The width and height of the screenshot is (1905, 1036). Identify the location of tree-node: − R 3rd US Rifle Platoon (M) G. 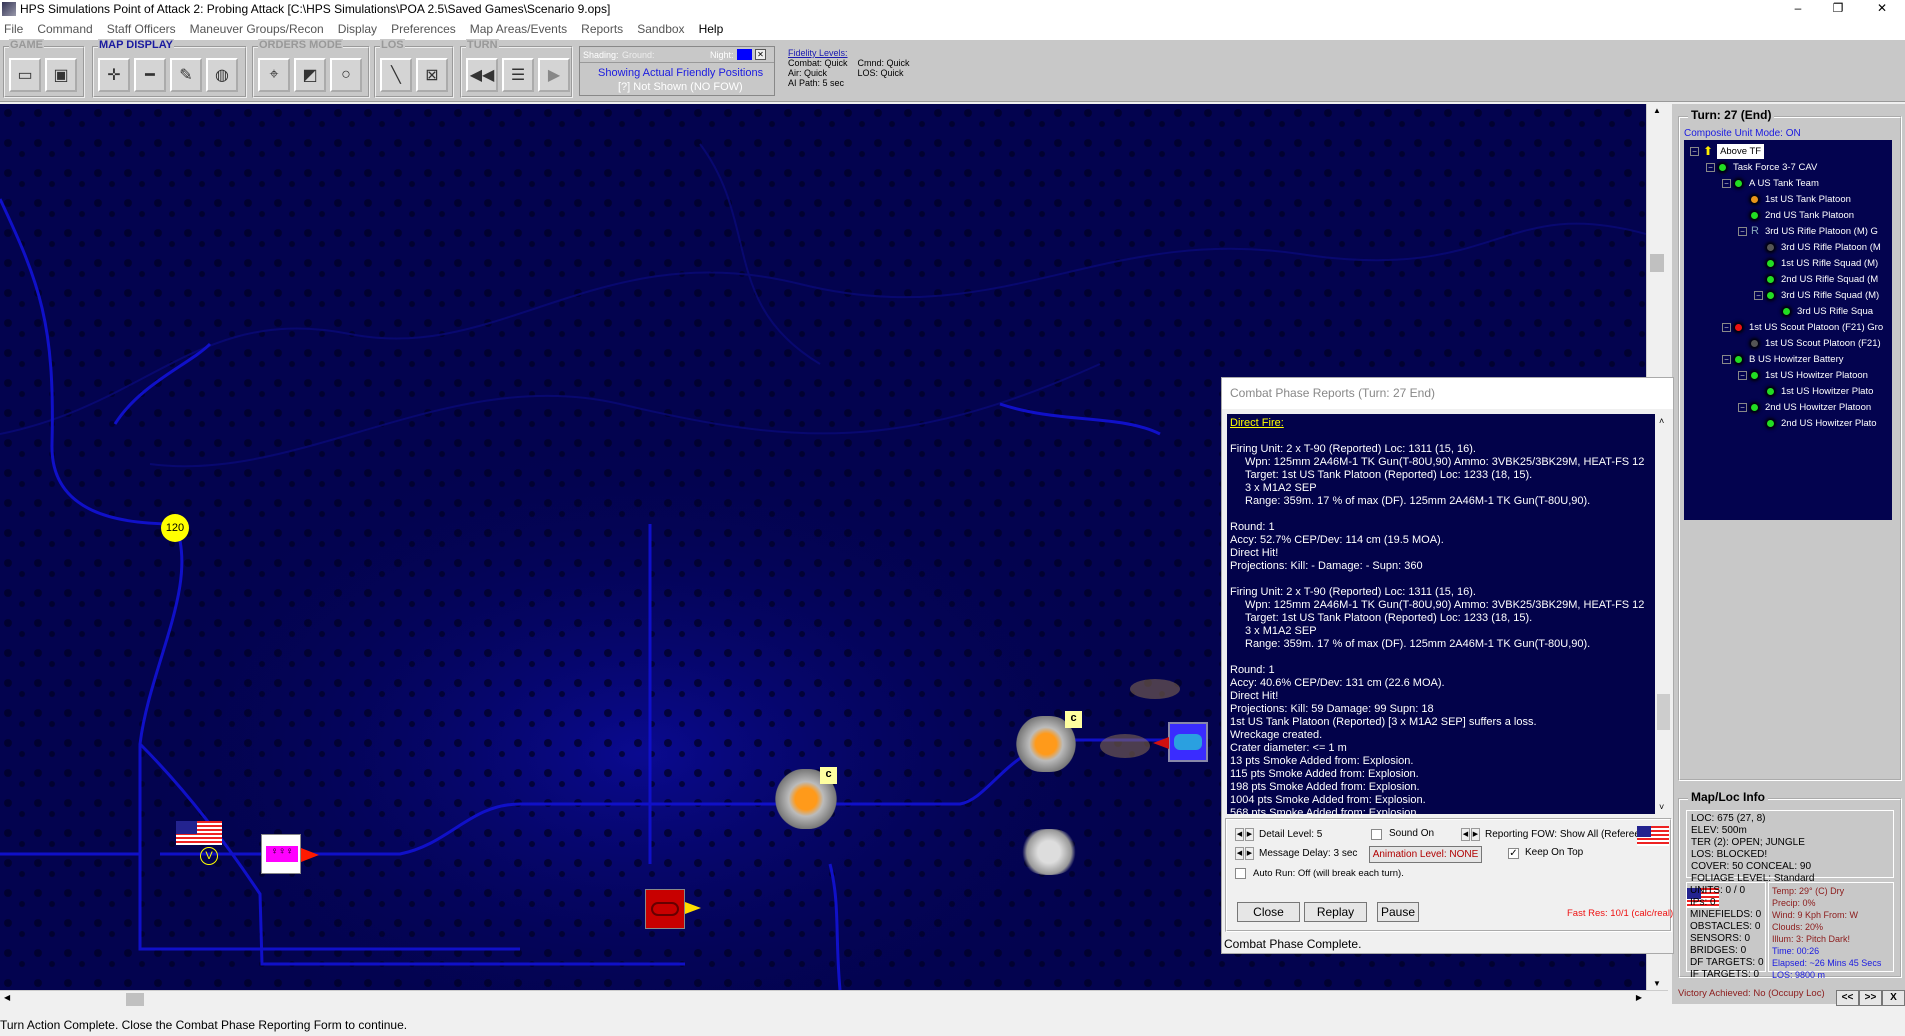
(1808, 231).